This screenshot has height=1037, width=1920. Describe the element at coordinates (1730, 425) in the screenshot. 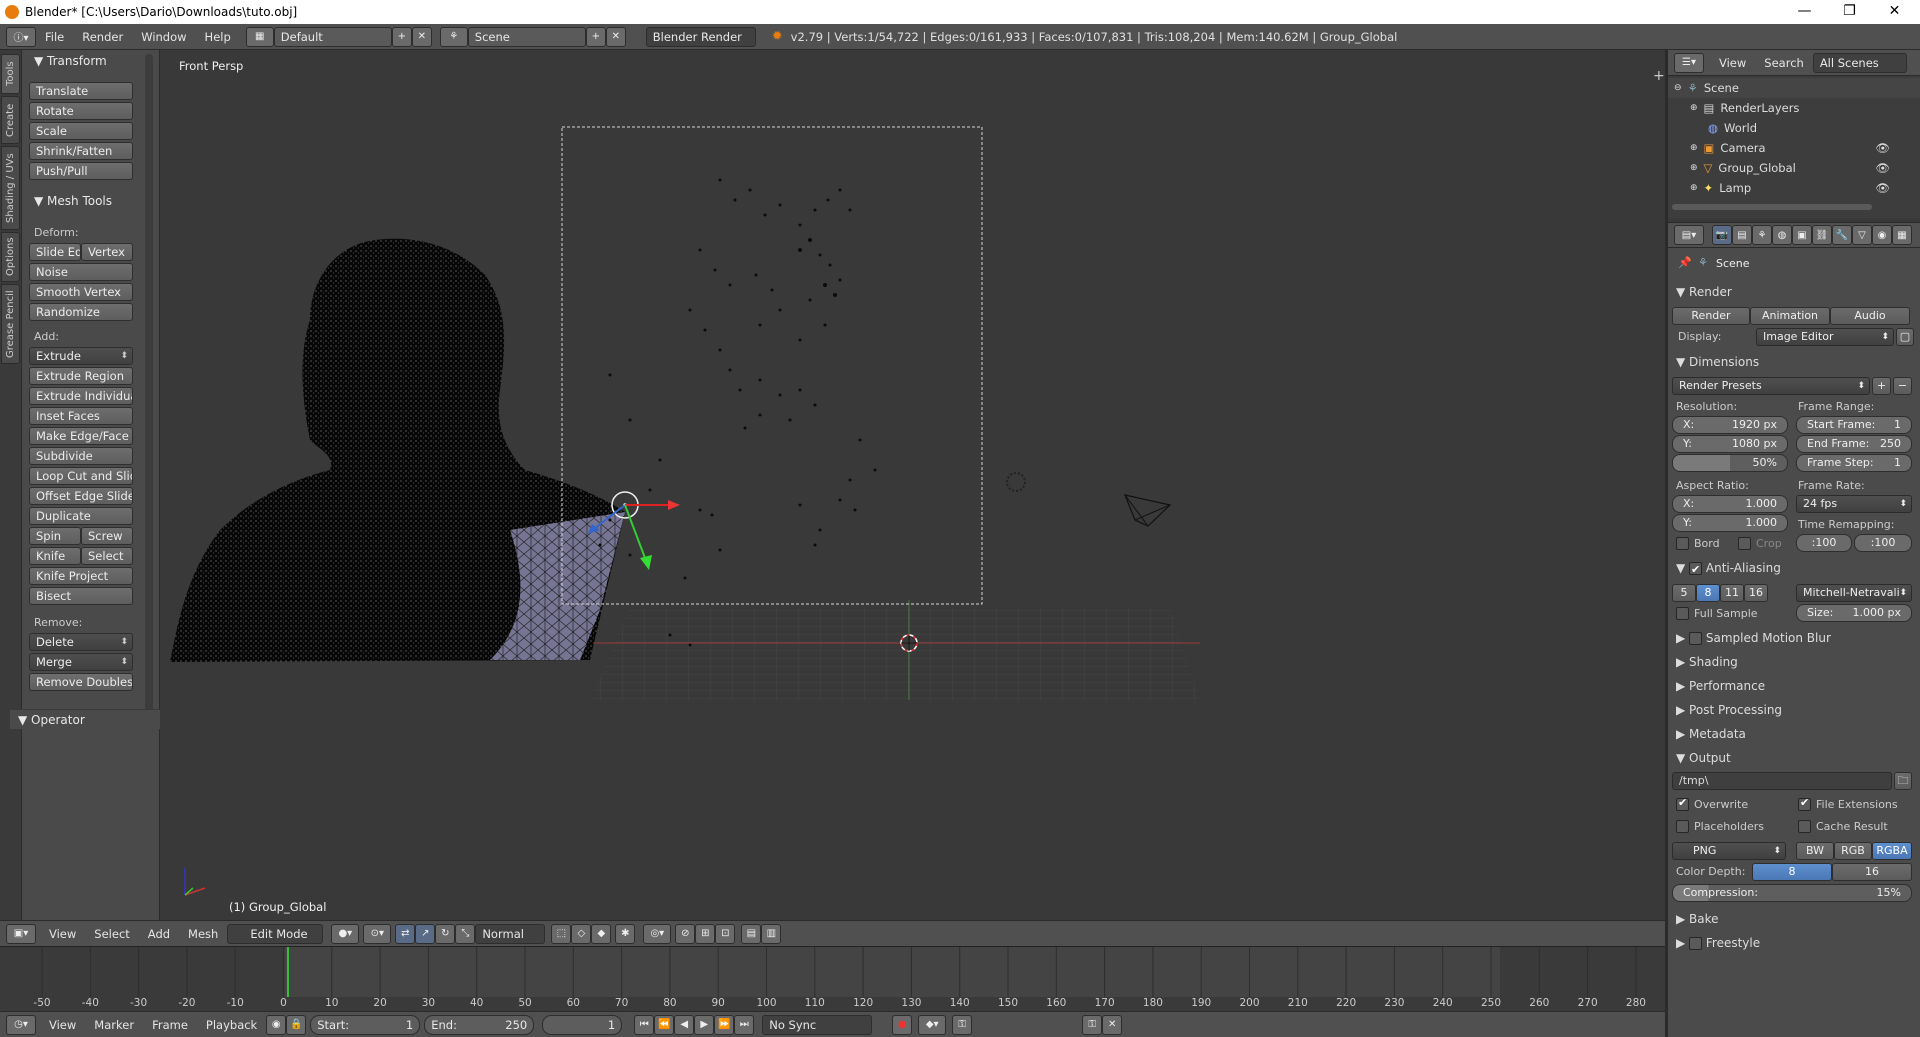

I see `resolution-x-field: X: 1920 px` at that location.